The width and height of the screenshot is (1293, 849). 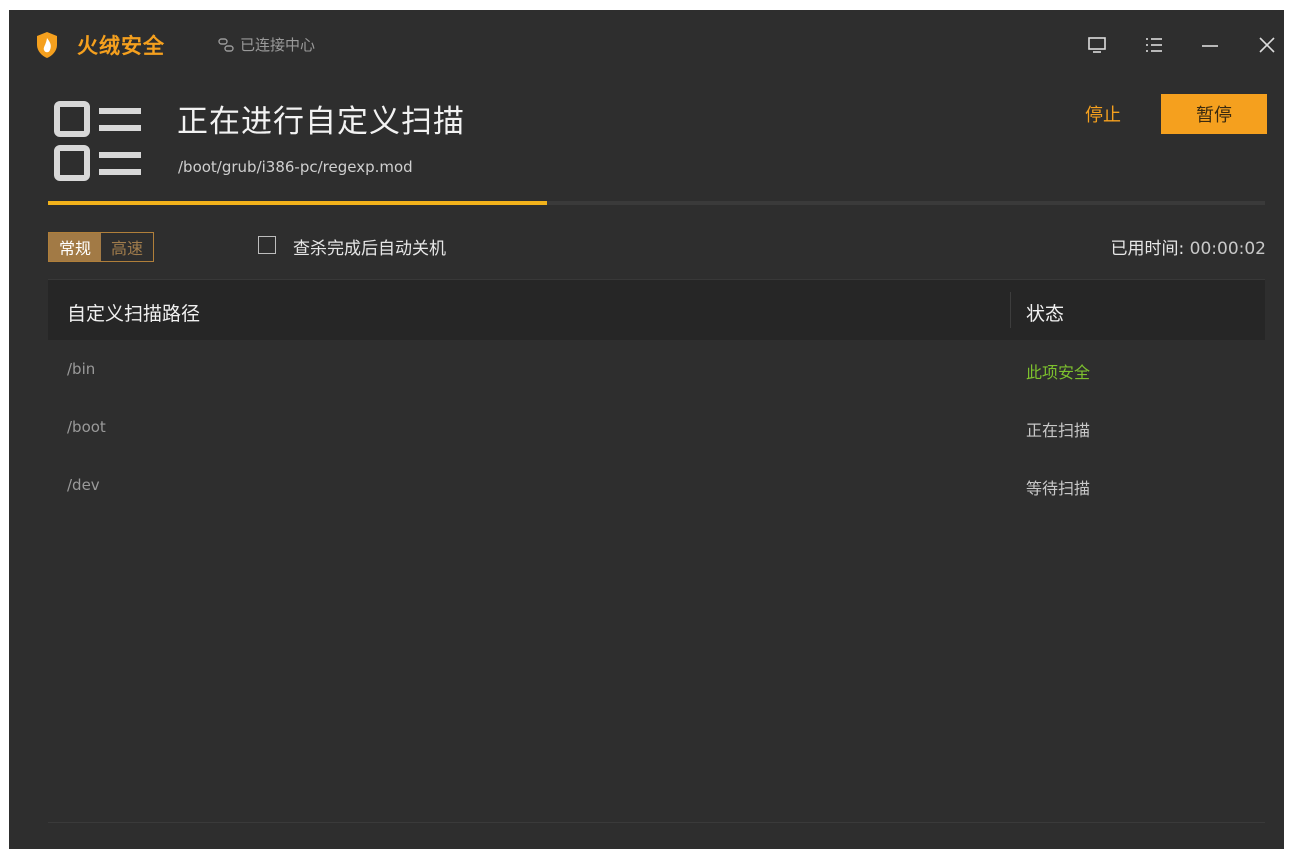 I want to click on monitor-button, so click(x=1097, y=45).